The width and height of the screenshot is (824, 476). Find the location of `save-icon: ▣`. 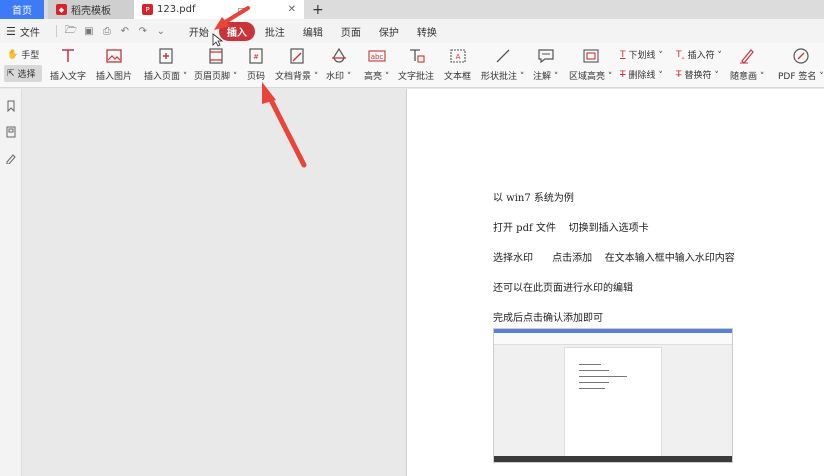

save-icon: ▣ is located at coordinates (89, 31).